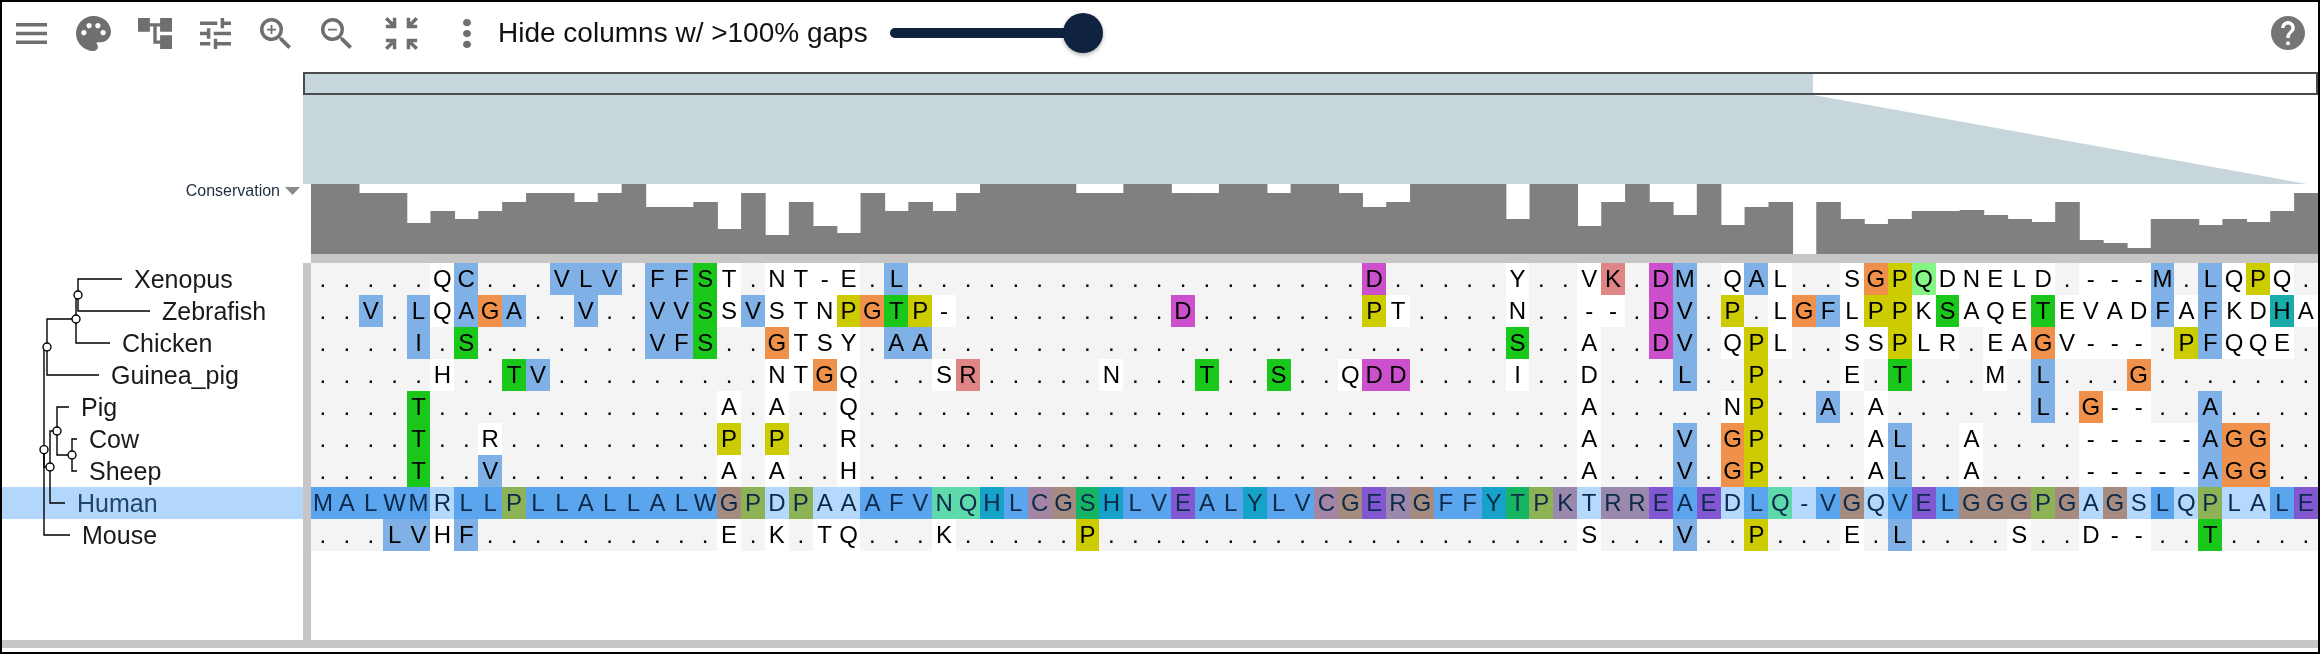  Describe the element at coordinates (175, 375) in the screenshot. I see `taxon-label: Guinea_pig` at that location.